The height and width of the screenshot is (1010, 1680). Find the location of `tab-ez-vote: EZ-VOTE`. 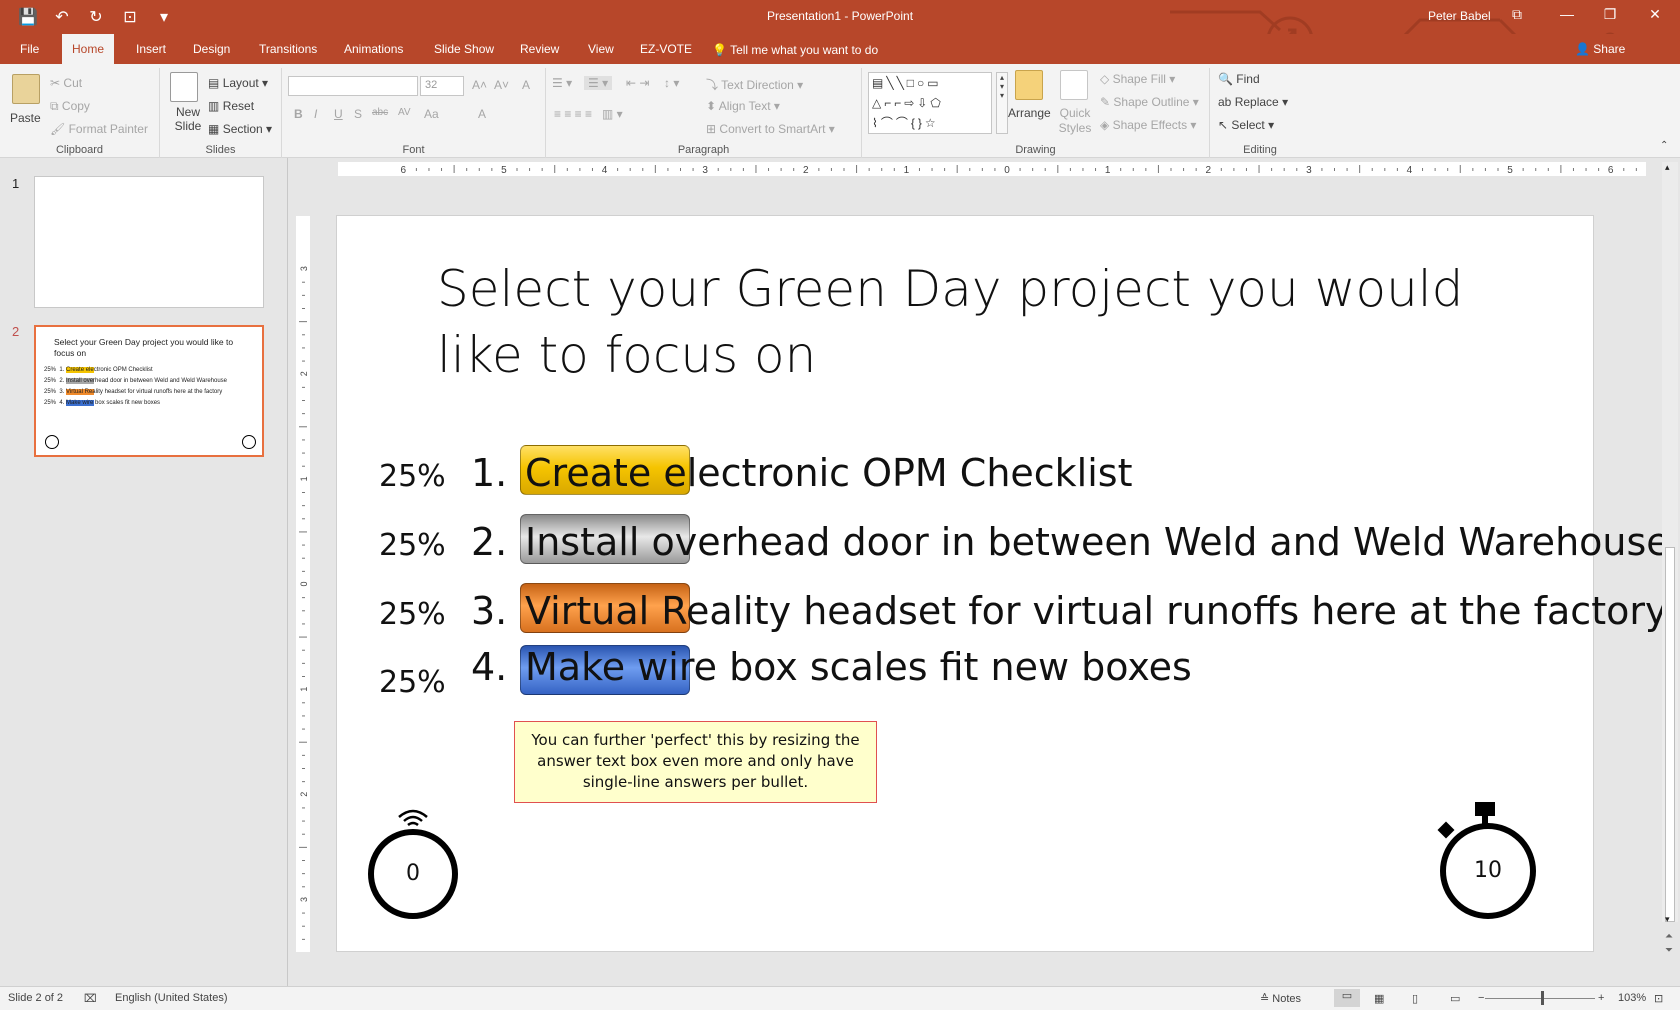

tab-ez-vote: EZ-VOTE is located at coordinates (666, 49).